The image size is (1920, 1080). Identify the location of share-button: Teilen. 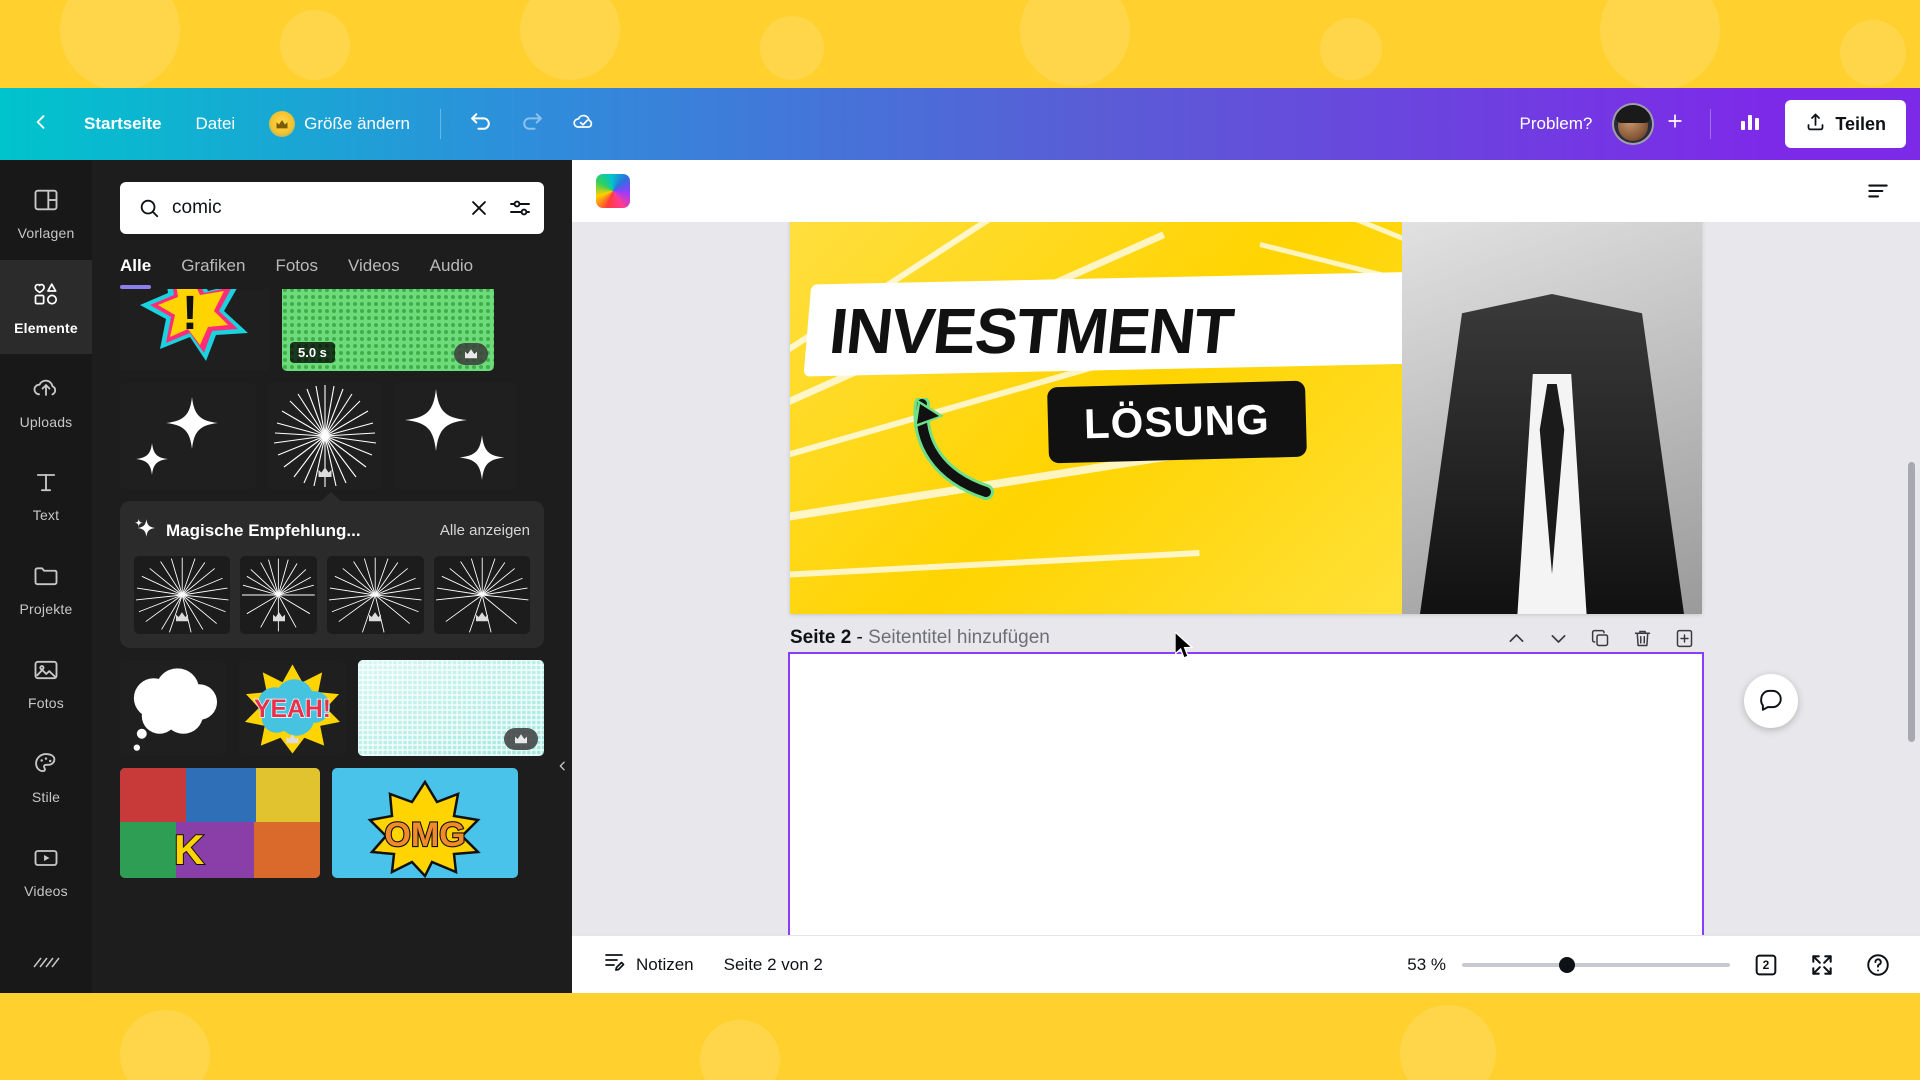
(1845, 124).